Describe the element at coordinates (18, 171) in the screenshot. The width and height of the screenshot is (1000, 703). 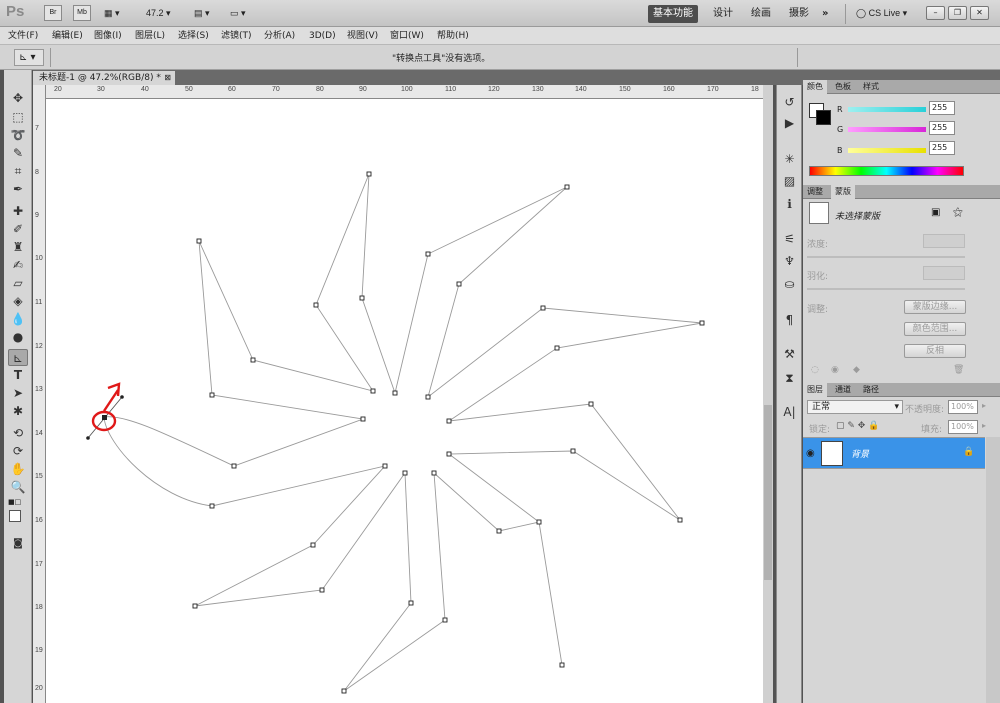
I see `crop-tool-icon: ⌗` at that location.